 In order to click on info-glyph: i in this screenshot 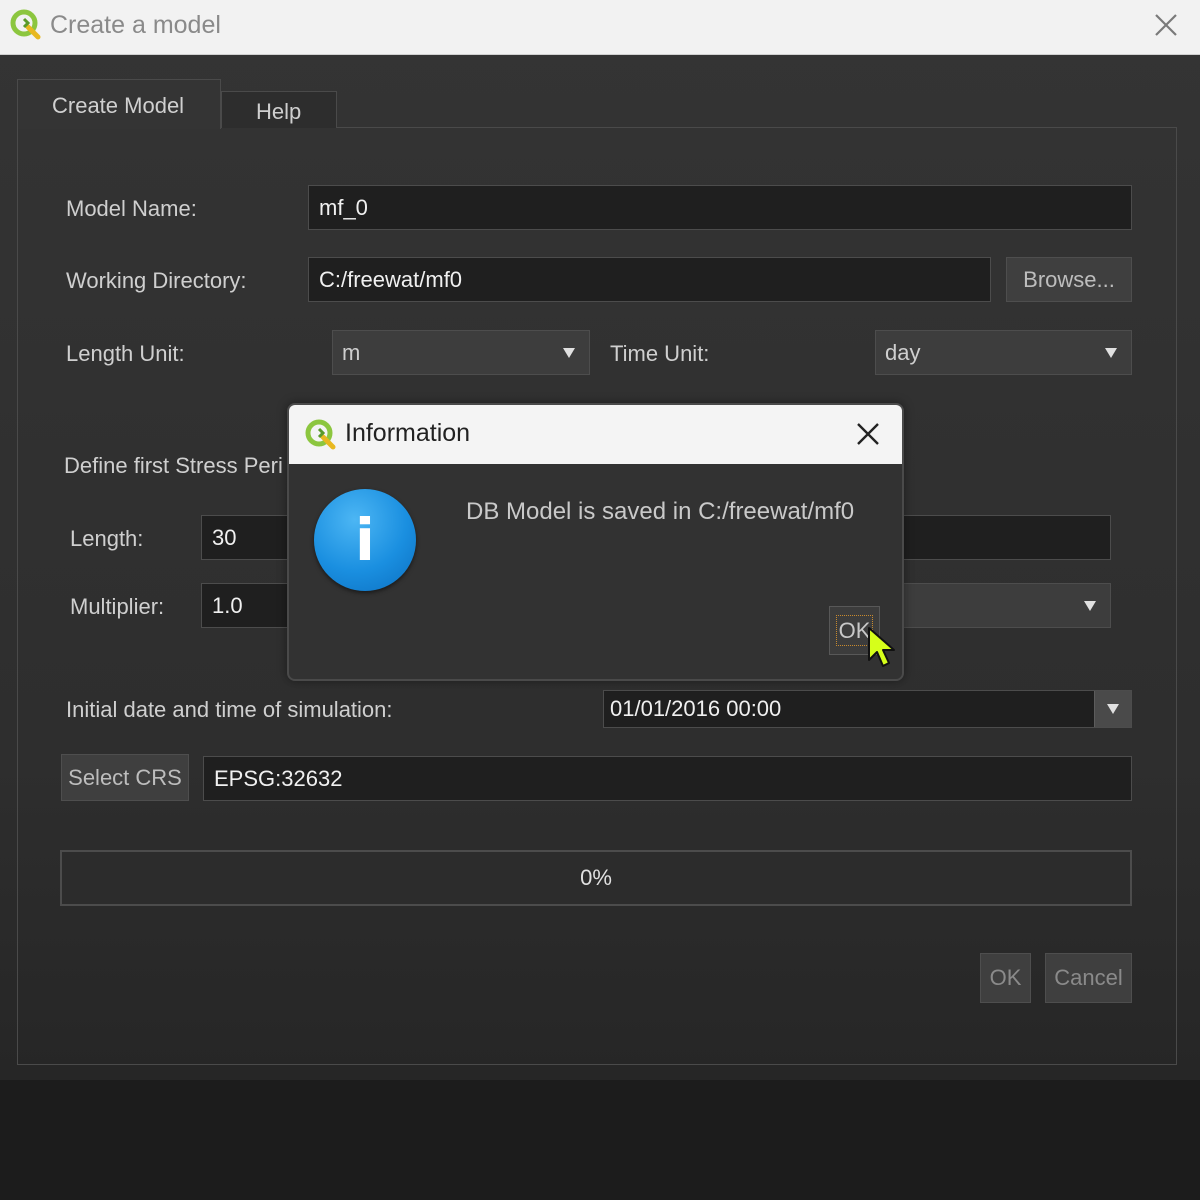, I will do `click(365, 540)`.